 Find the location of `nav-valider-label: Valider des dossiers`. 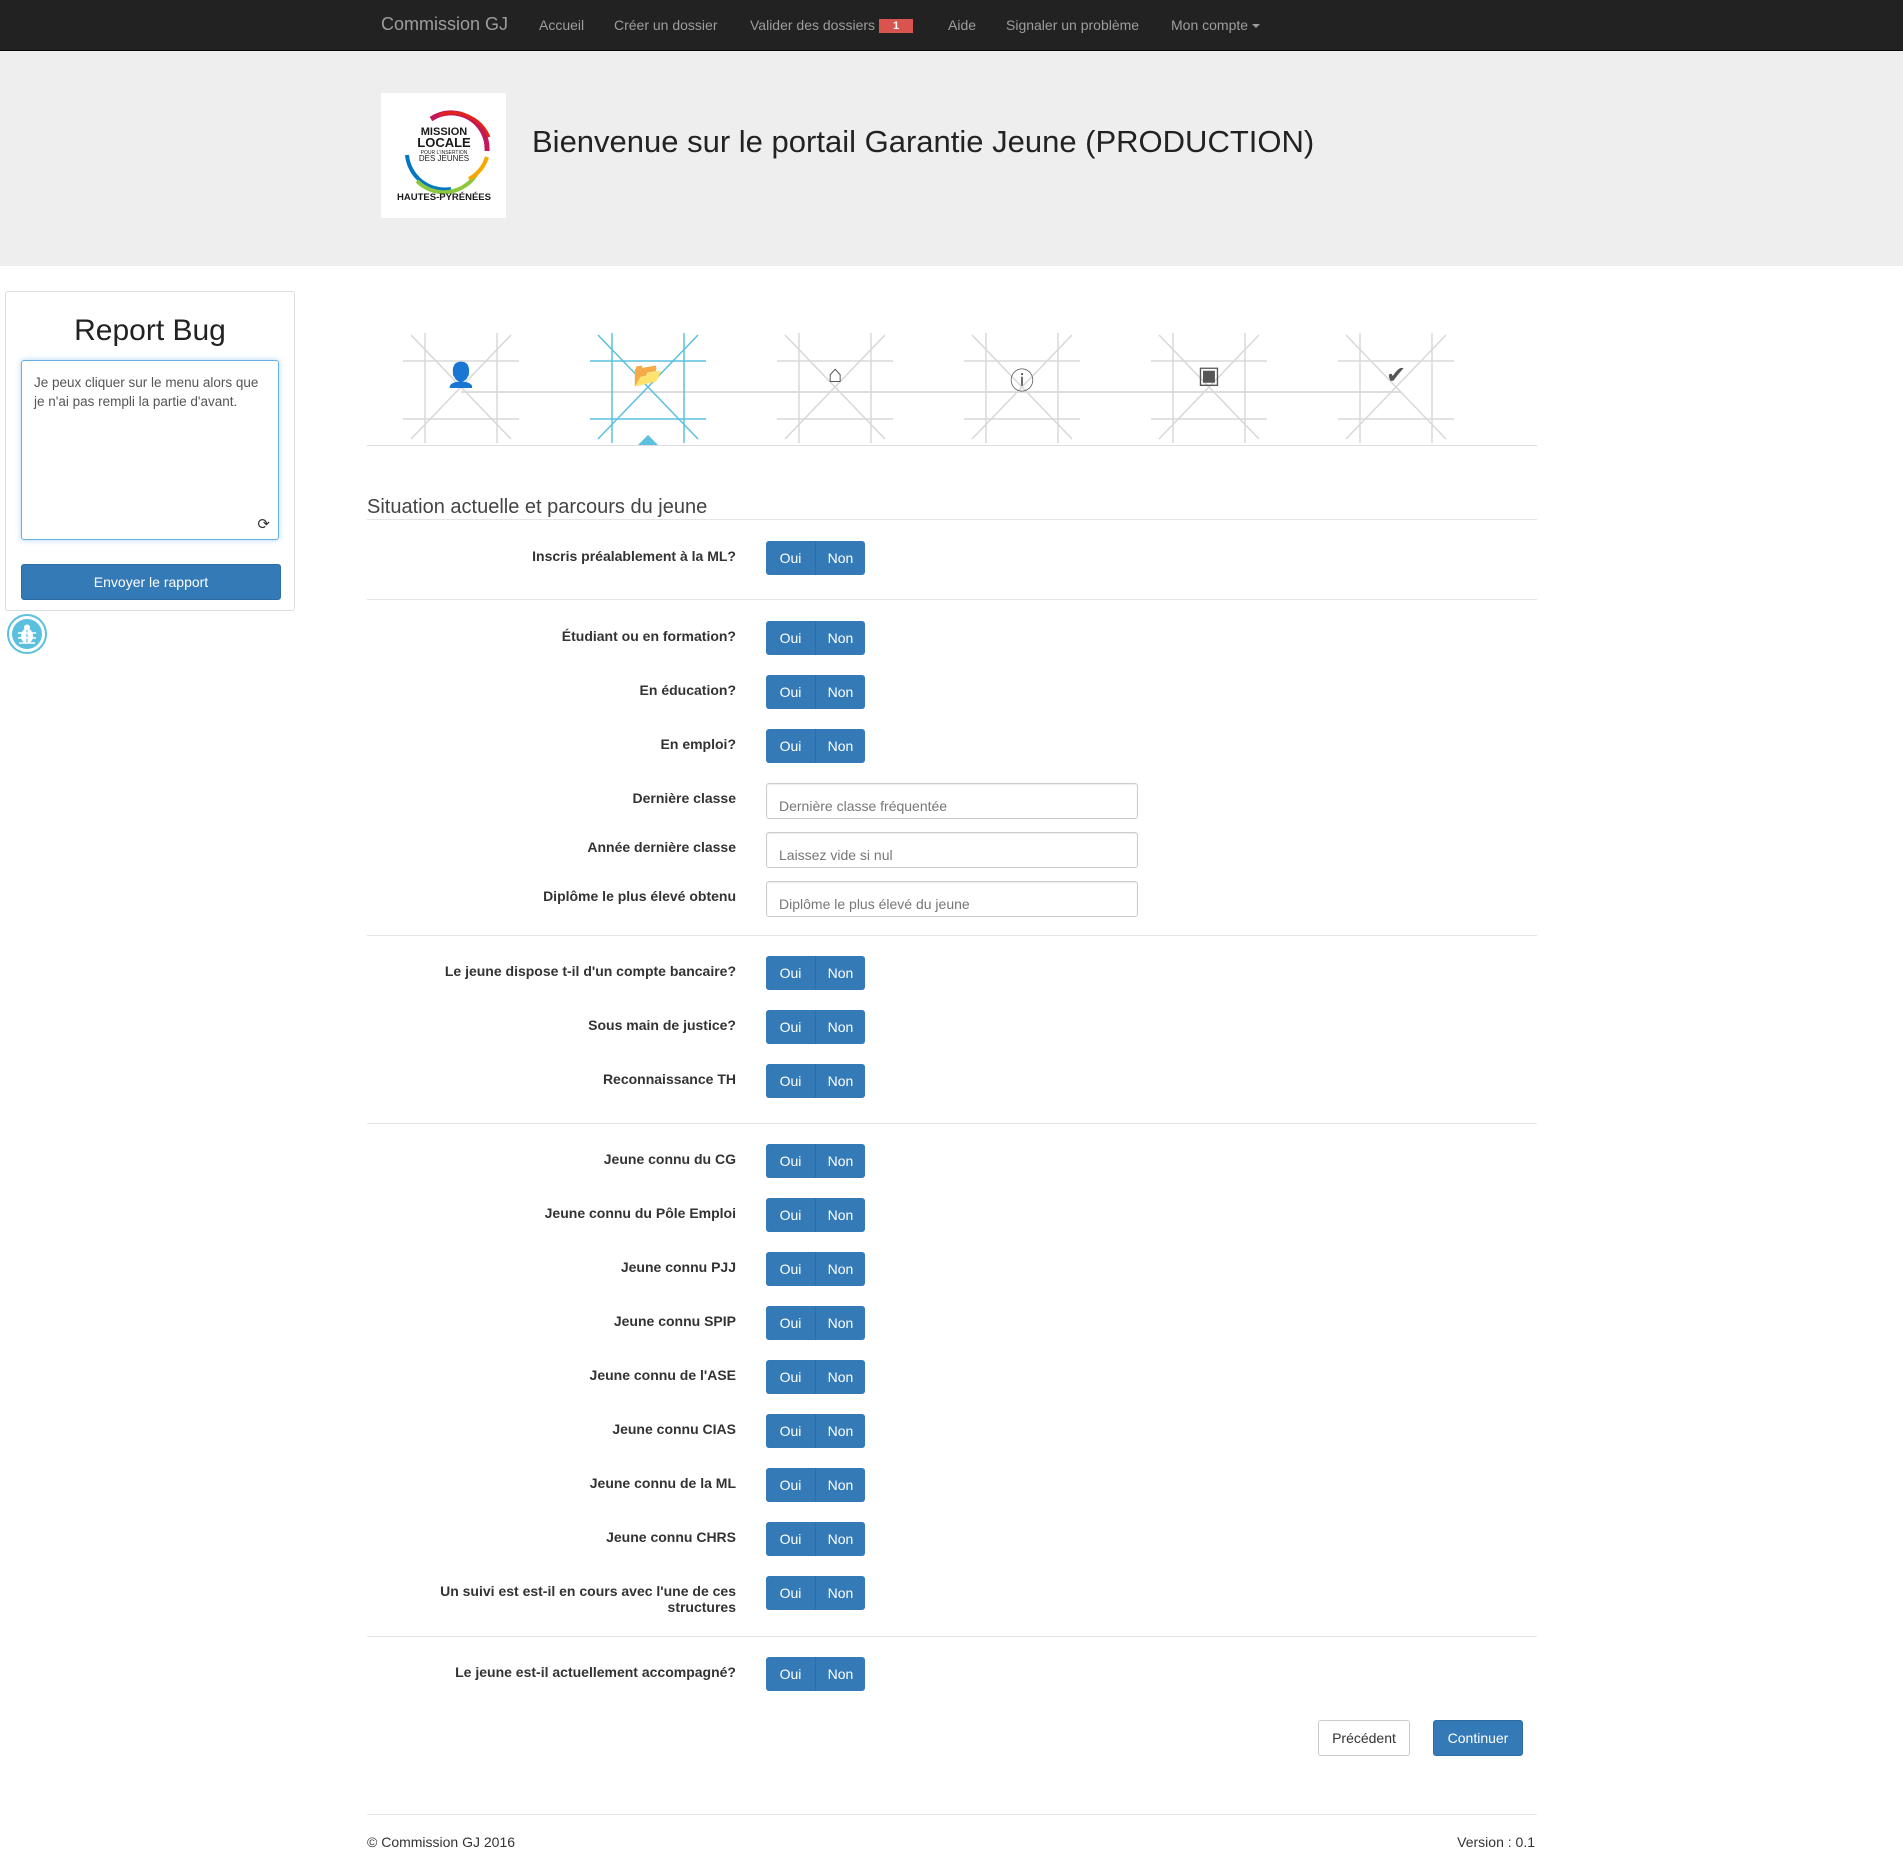

nav-valider-label: Valider des dossiers is located at coordinates (813, 25).